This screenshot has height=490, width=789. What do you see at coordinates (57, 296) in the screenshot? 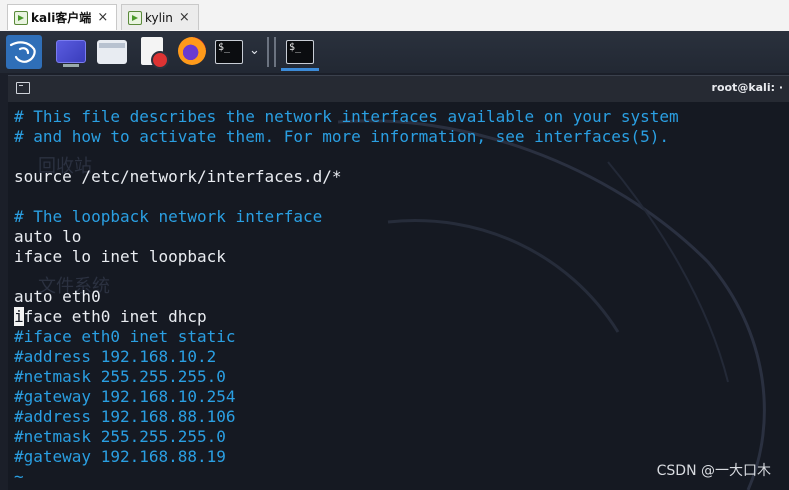
I see `text-line: auto eth0` at bounding box center [57, 296].